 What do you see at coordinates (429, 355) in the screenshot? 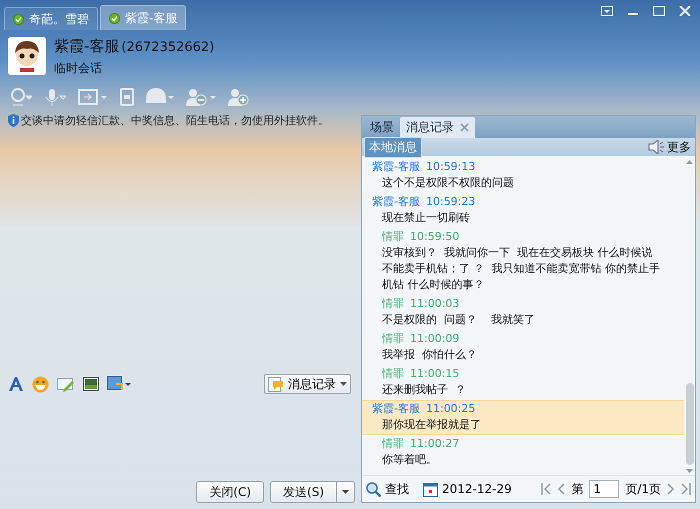
I see `message-text: 我举报 你怕什么？` at bounding box center [429, 355].